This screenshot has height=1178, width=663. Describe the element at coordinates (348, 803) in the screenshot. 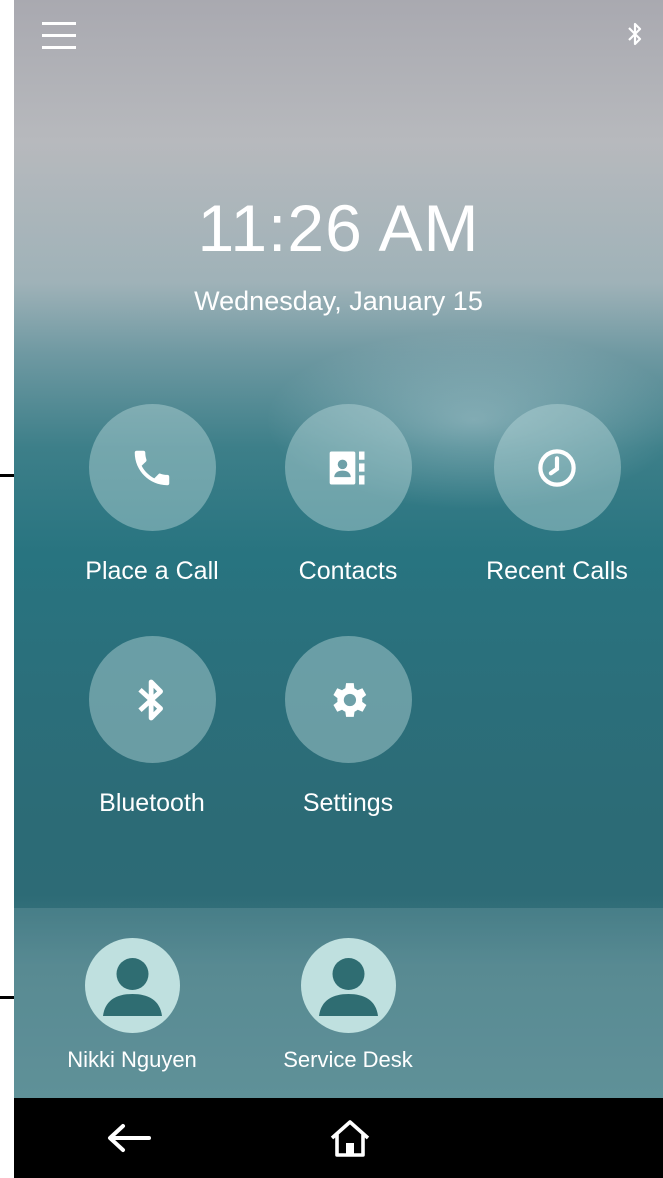

I see `settings-label: Settings` at that location.